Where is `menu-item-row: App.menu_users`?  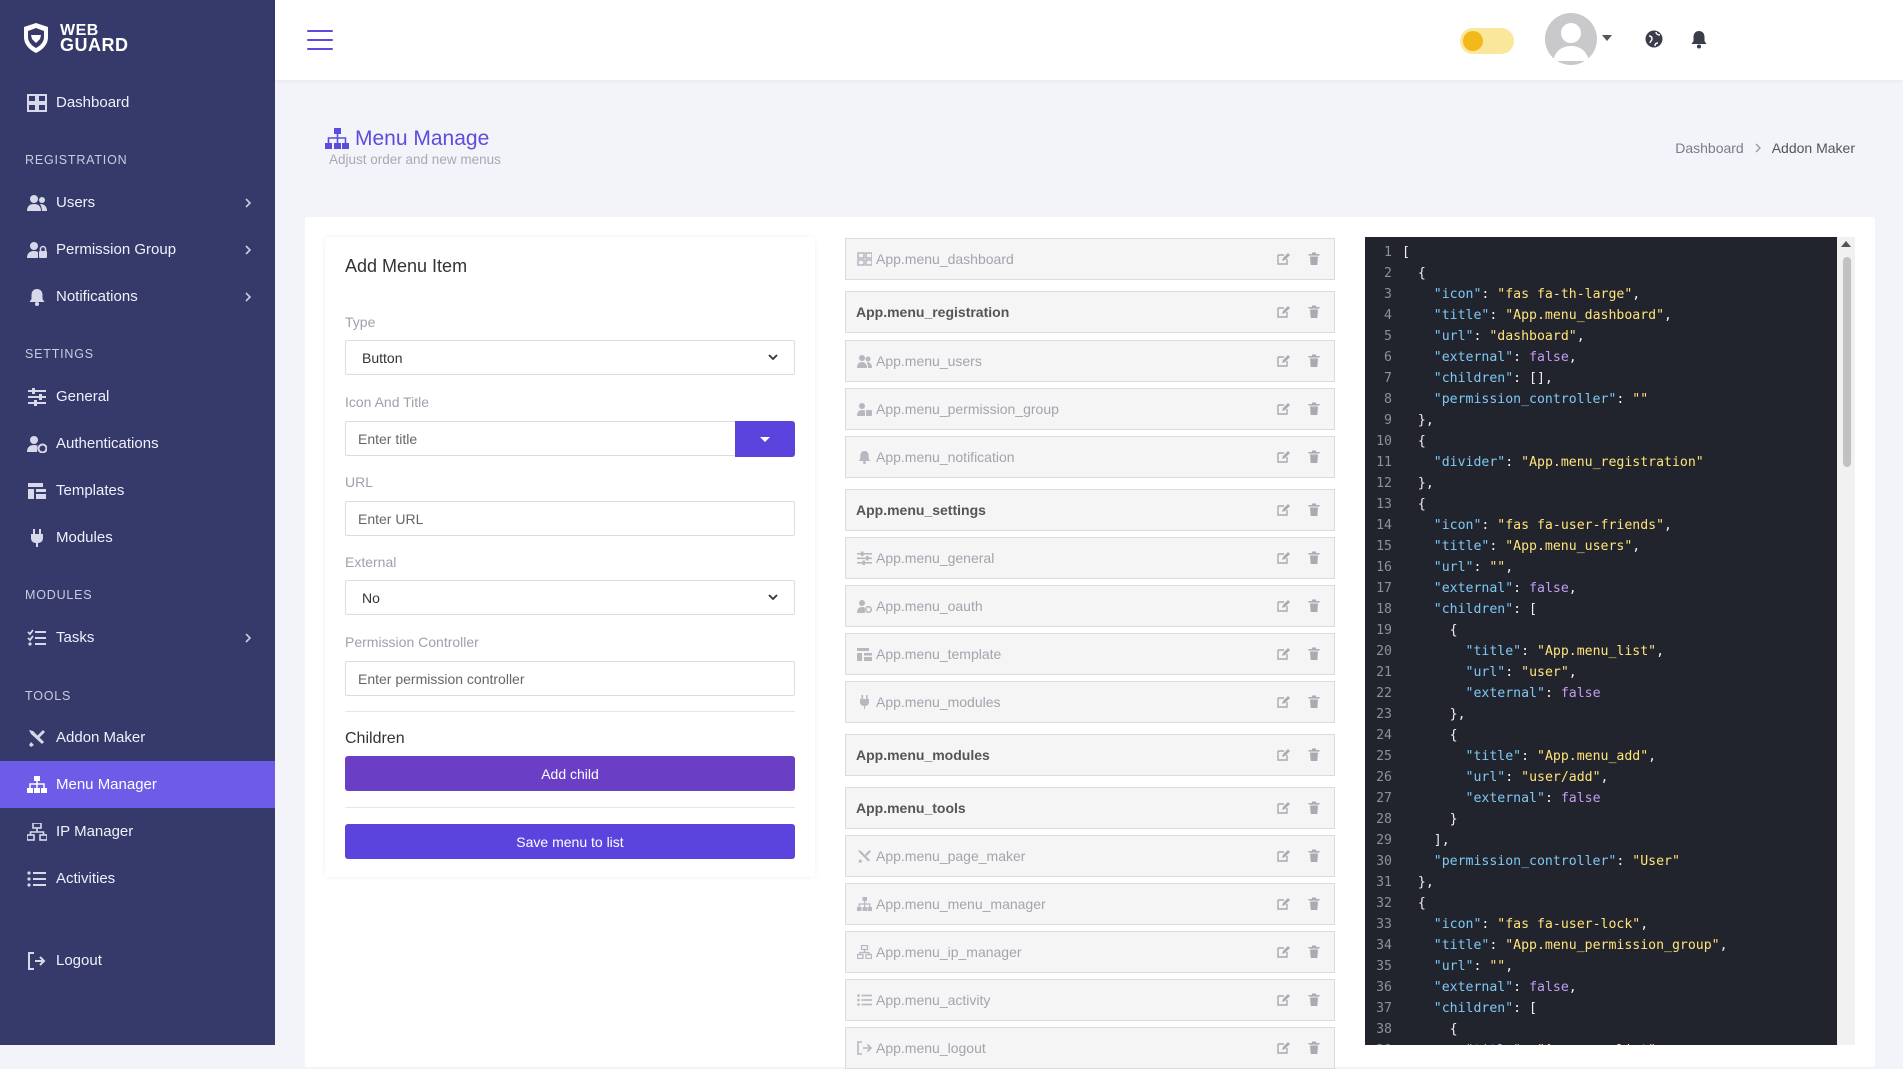
menu-item-row: App.menu_users is located at coordinates (1090, 361).